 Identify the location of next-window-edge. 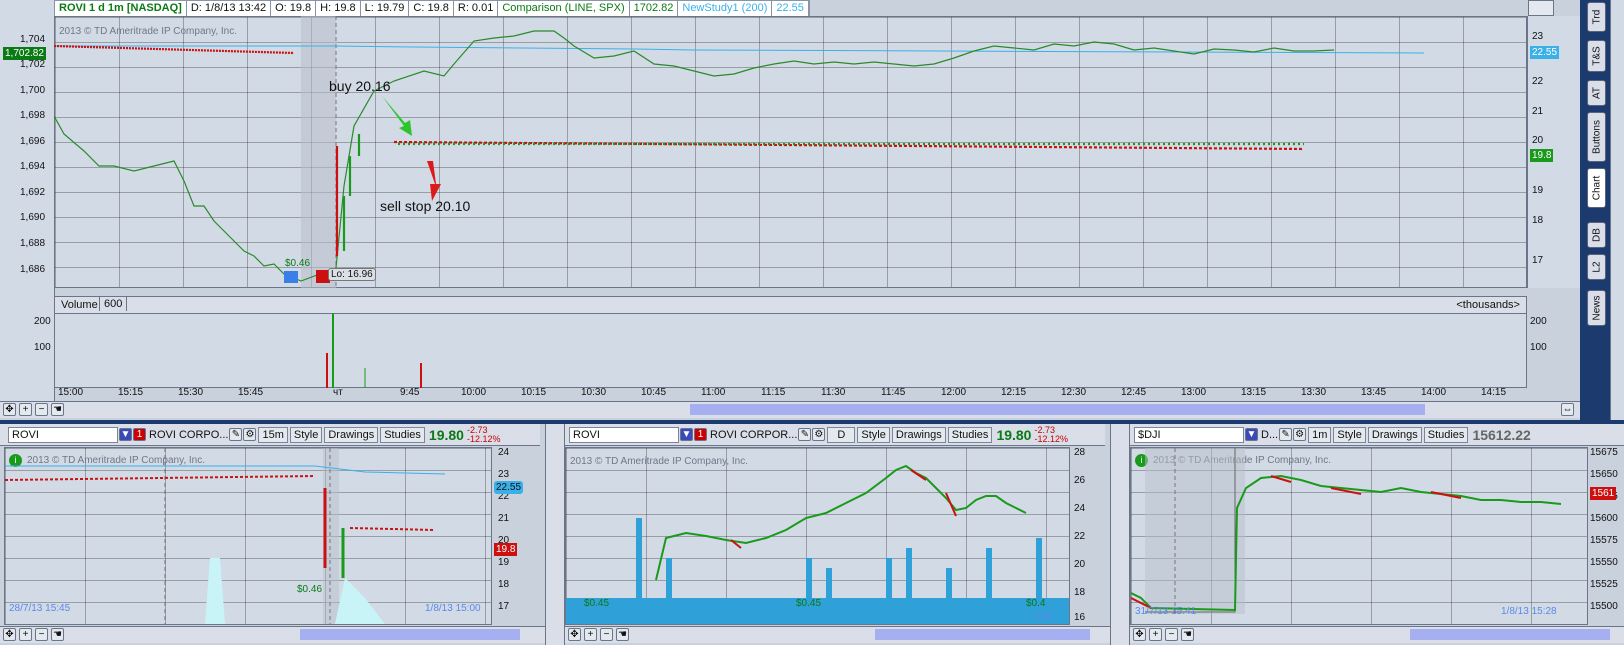
(1617, 210).